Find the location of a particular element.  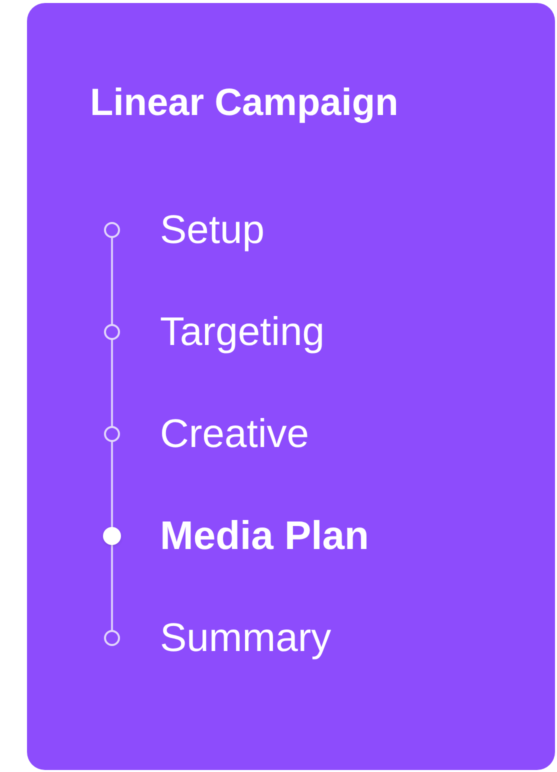

step-link: Summary is located at coordinates (246, 638).